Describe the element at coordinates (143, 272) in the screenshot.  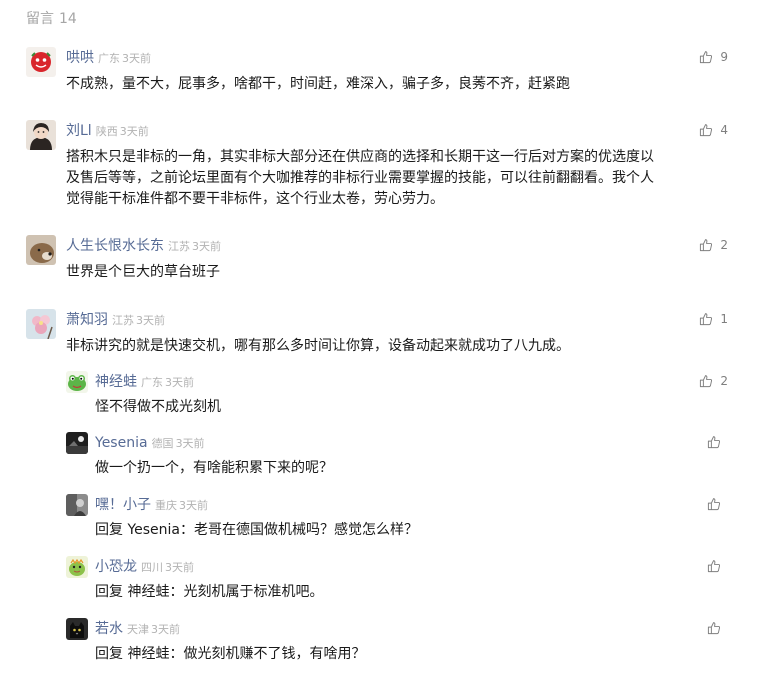
I see `comment-text: 世界是个巨大的草台班子` at that location.